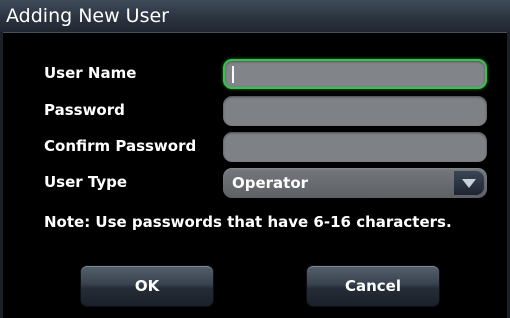 The image size is (510, 318). Describe the element at coordinates (147, 286) in the screenshot. I see `ok-button: OK` at that location.